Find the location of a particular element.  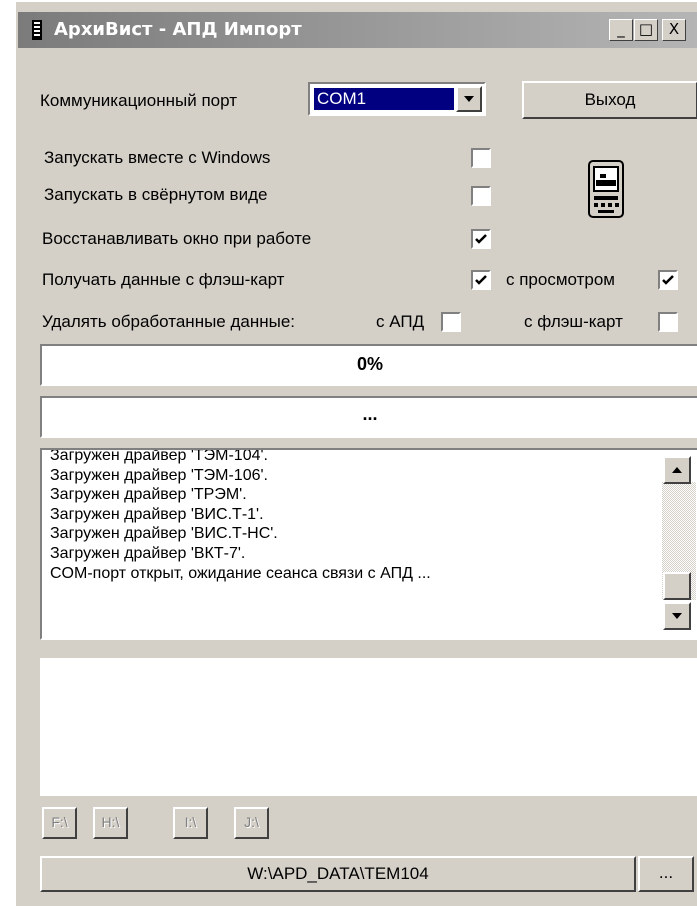

drive-f-button: F:\ is located at coordinates (59, 823).